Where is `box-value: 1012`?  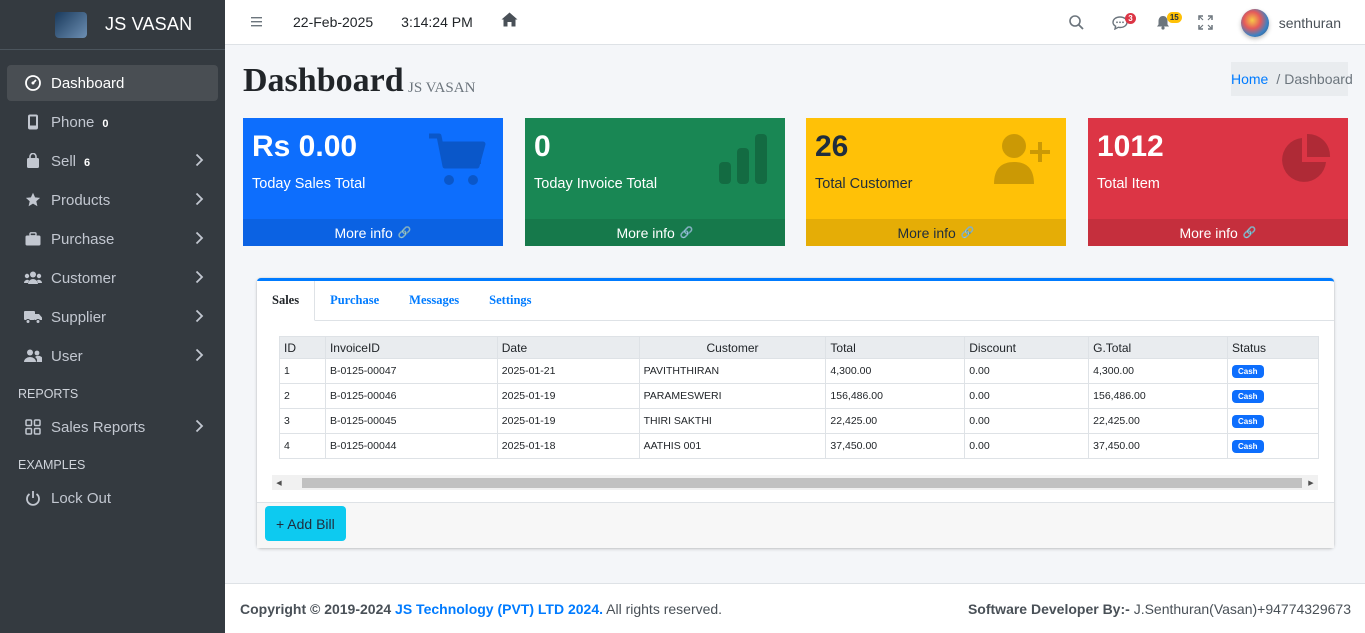 box-value: 1012 is located at coordinates (1130, 146).